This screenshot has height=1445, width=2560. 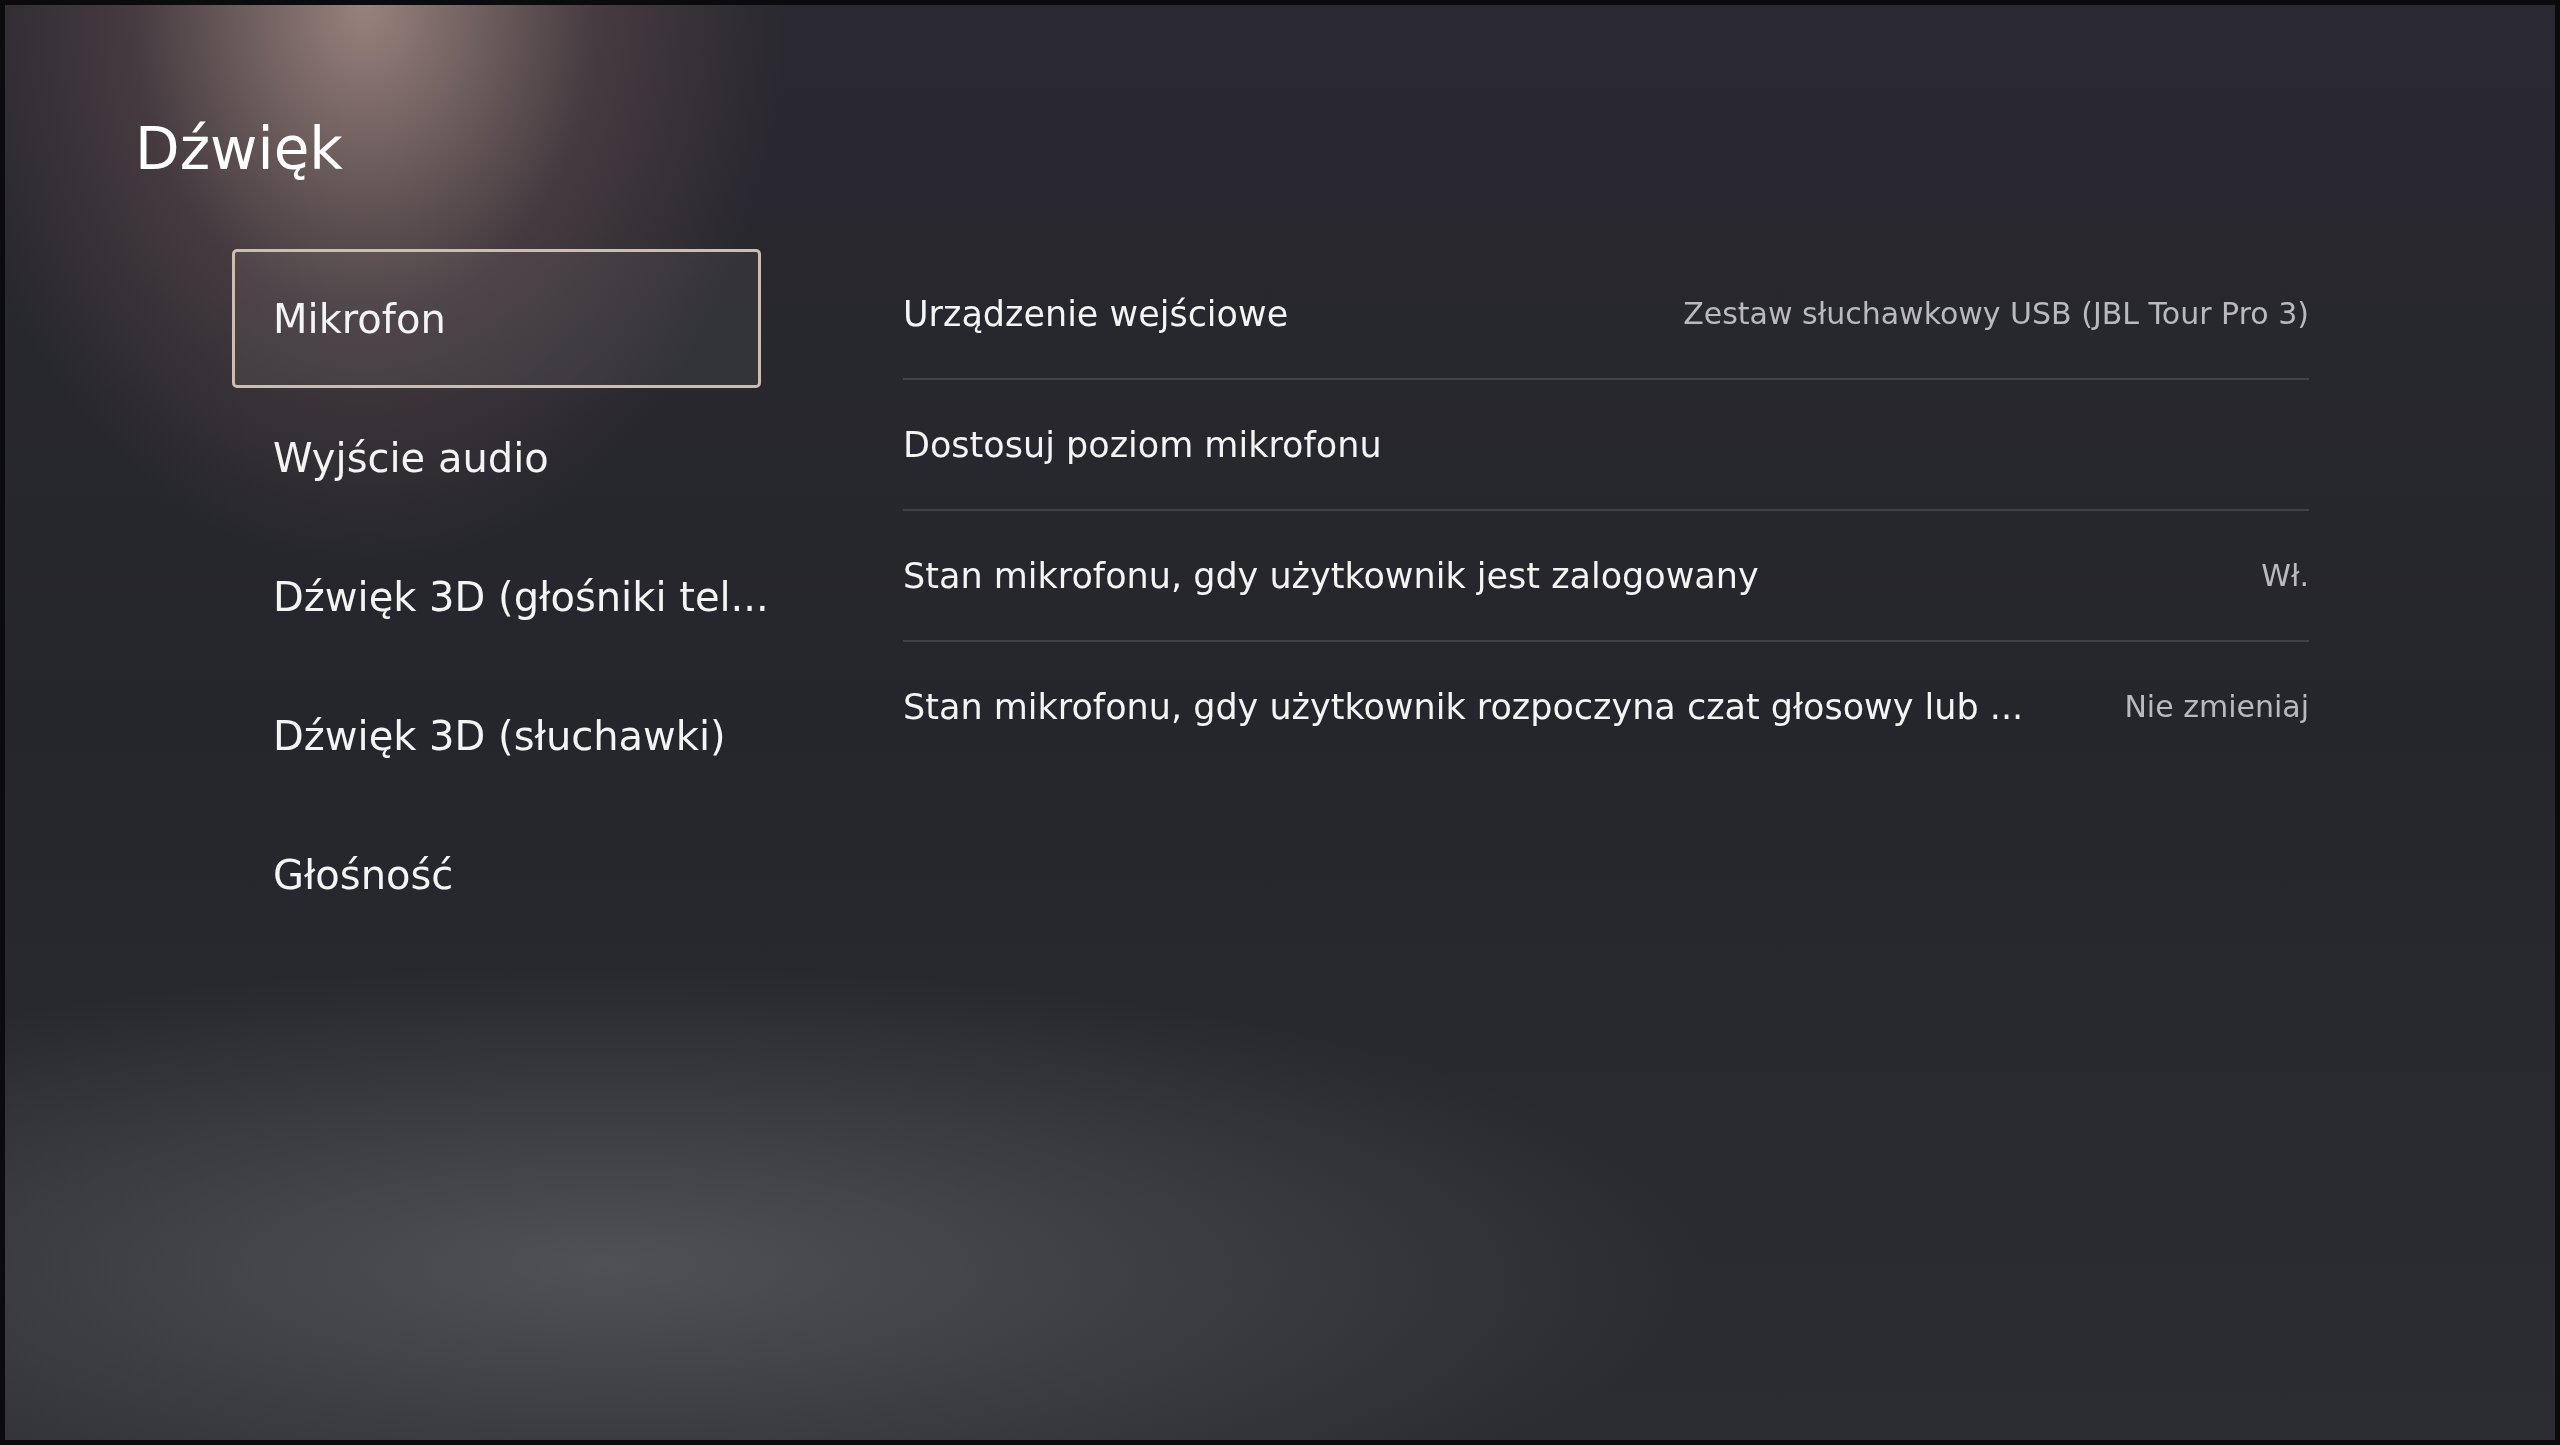 What do you see at coordinates (2216, 706) in the screenshot?
I see `setting-value: Nie zmieniaj` at bounding box center [2216, 706].